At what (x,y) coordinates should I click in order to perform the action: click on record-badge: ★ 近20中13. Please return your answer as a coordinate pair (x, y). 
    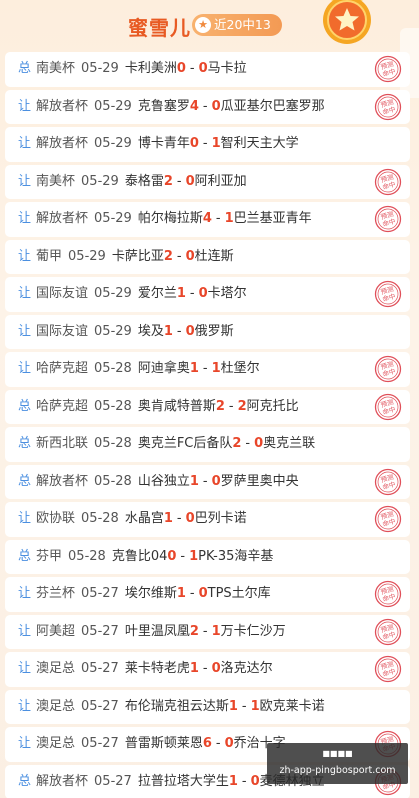
    Looking at the image, I should click on (237, 25).